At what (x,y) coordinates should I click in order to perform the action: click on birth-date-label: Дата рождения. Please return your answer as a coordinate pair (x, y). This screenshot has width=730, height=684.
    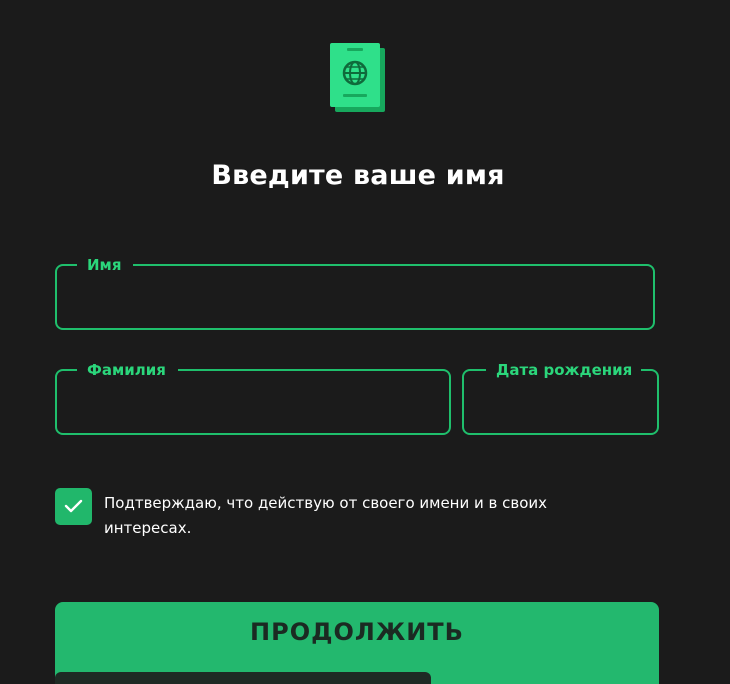
    Looking at the image, I should click on (564, 370).